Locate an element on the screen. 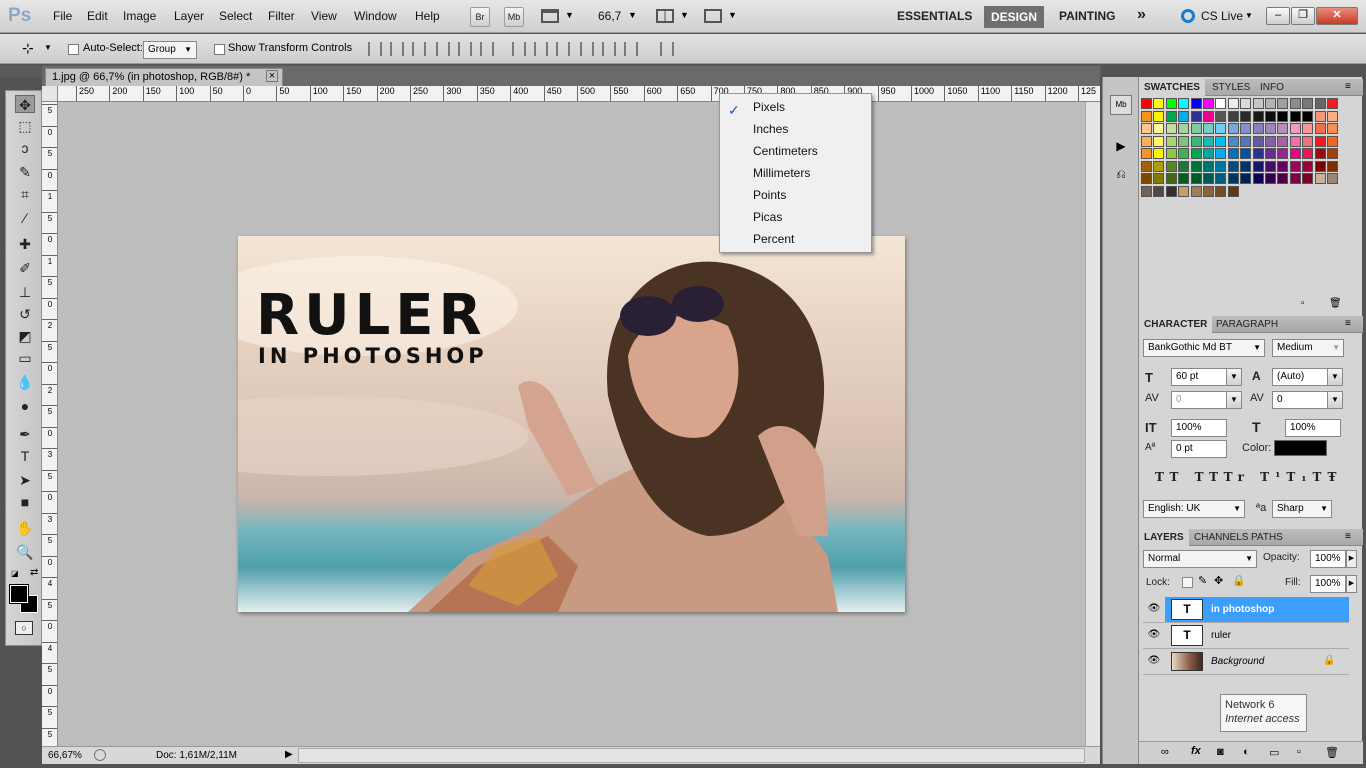 This screenshot has height=768, width=1366. eyedropper-tool-icon: ⁄ is located at coordinates (25, 218).